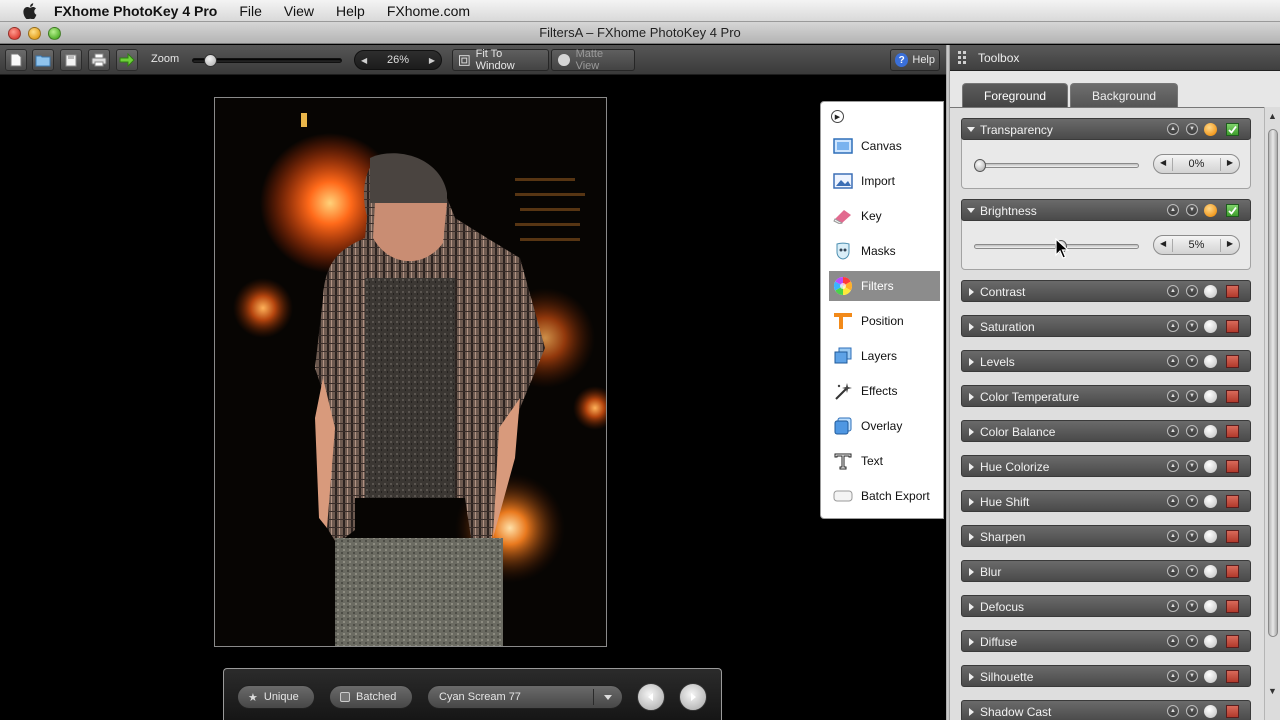 The width and height of the screenshot is (1280, 720). I want to click on filter-row-sharpen: Sharpen ▲ ▼, so click(1106, 536).